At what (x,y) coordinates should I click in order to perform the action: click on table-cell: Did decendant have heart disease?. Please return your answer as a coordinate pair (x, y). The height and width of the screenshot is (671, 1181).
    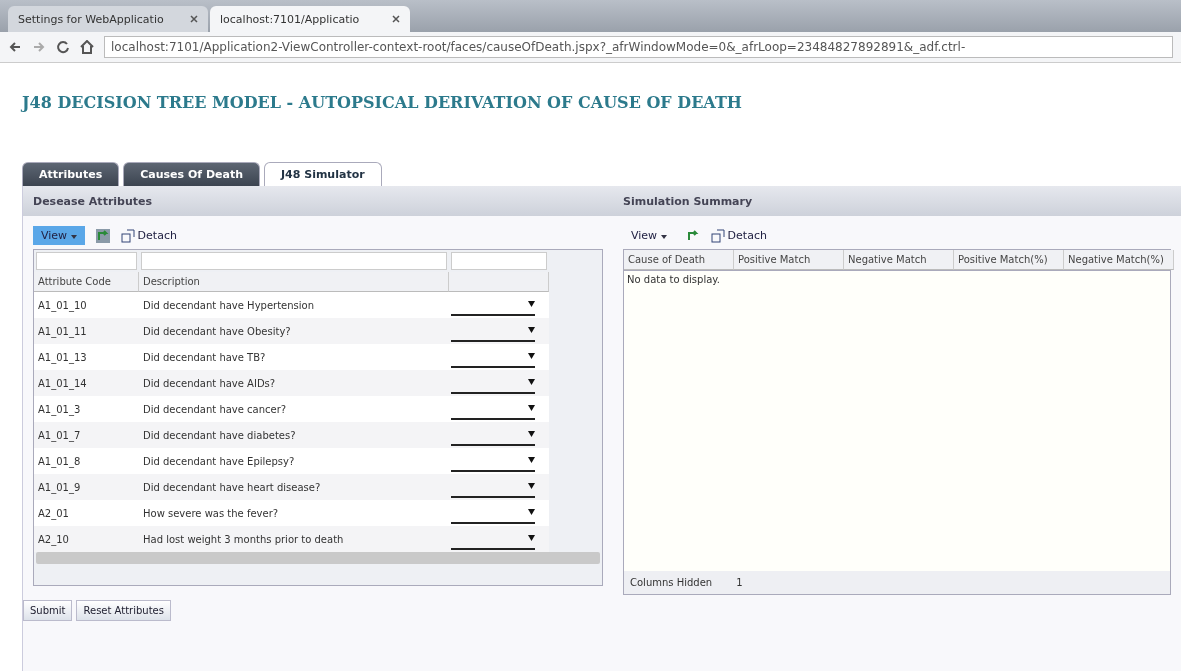
    Looking at the image, I should click on (294, 487).